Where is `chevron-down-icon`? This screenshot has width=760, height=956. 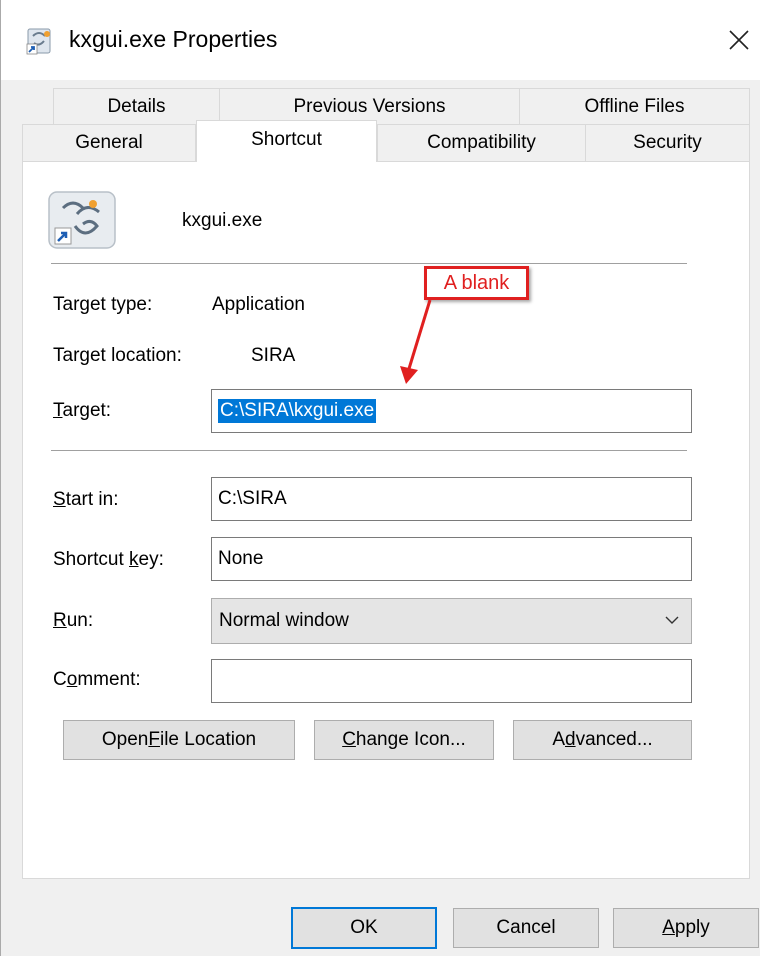 chevron-down-icon is located at coordinates (672, 620).